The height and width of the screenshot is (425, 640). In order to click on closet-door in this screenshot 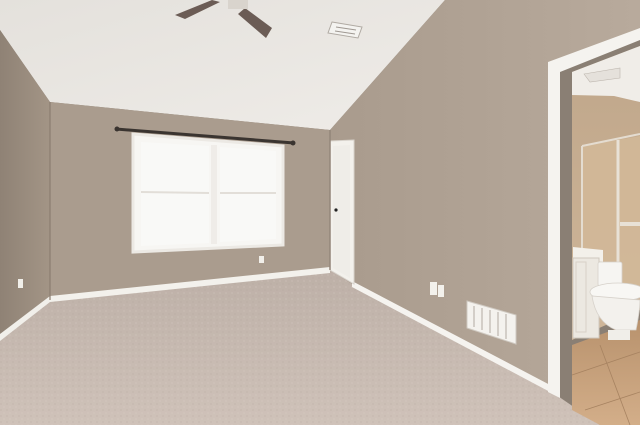, I will do `click(342, 212)`.